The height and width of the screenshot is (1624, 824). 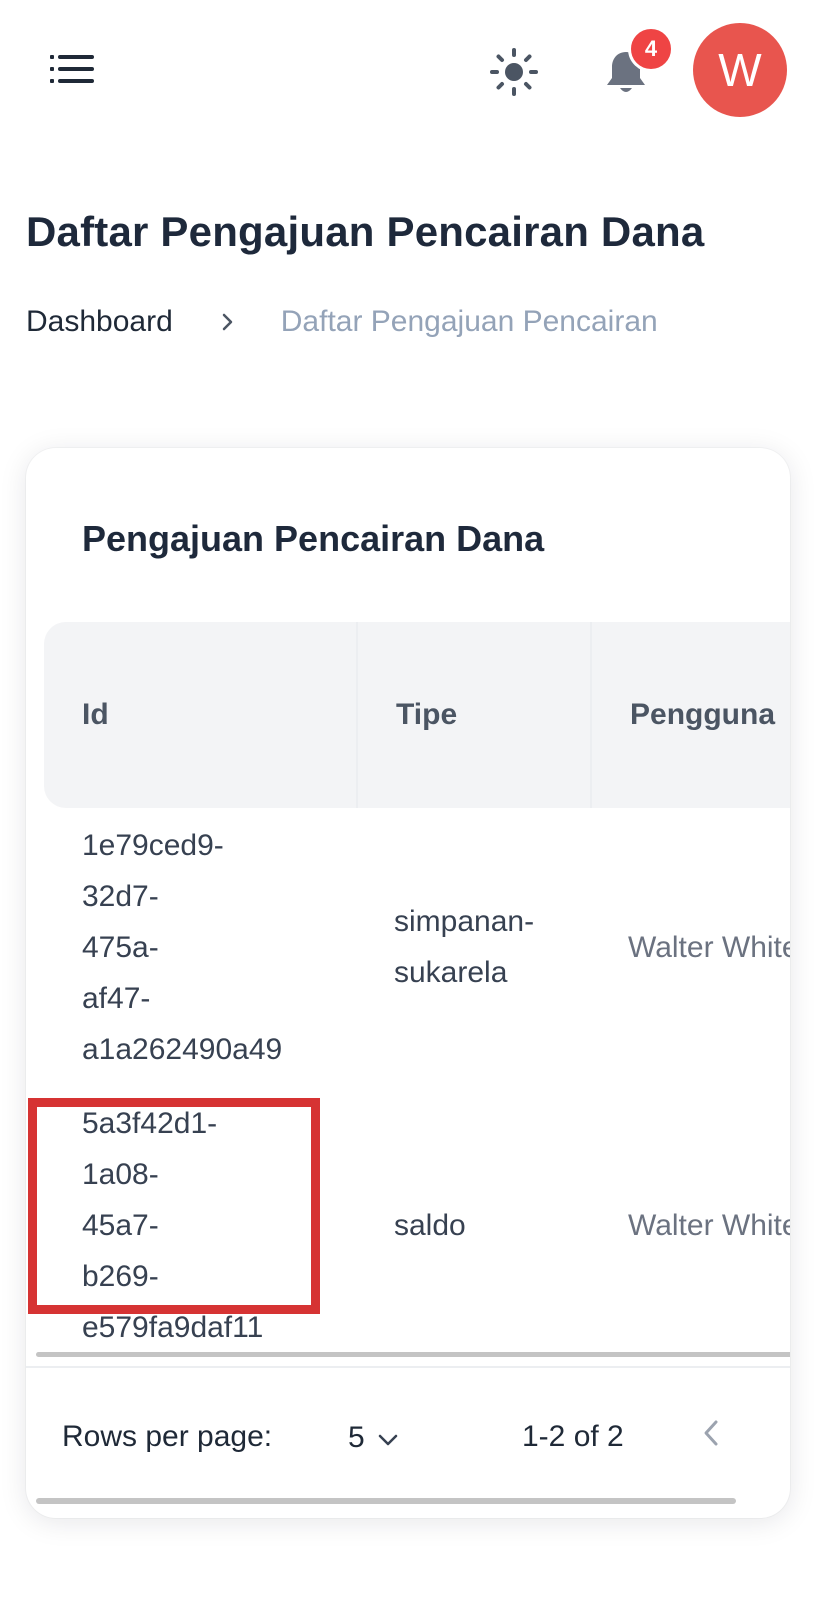 I want to click on divider, so click(x=408, y=1367).